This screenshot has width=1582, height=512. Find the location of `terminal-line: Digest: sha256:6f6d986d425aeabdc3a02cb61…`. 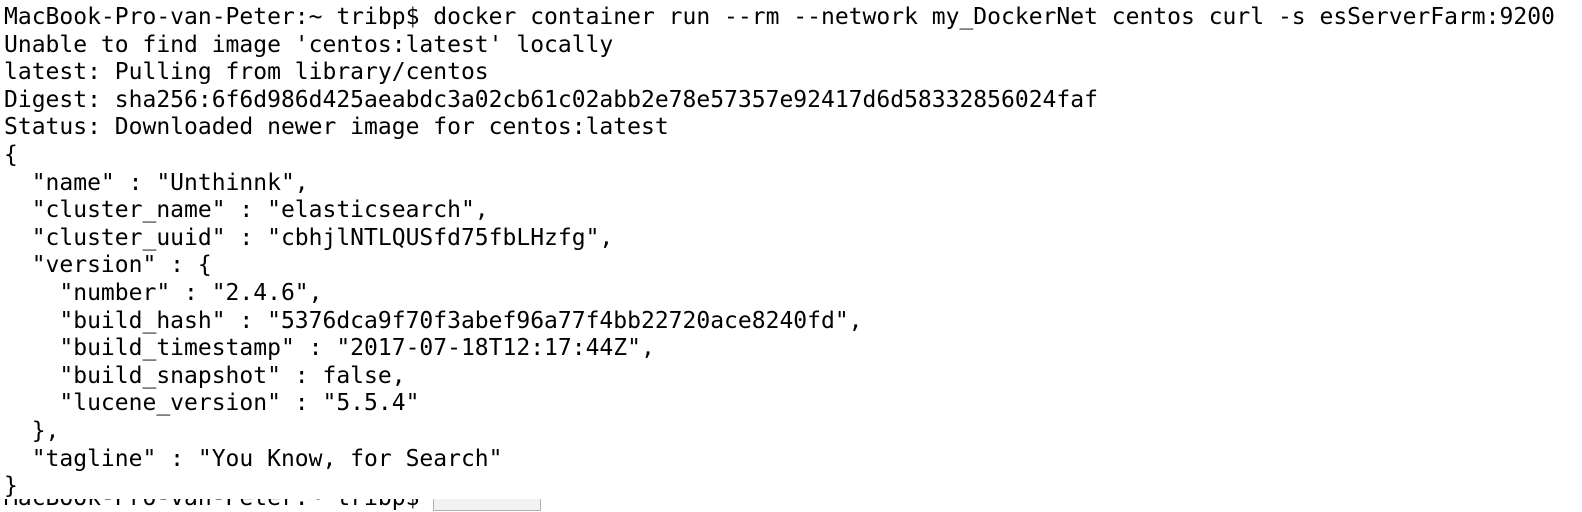

terminal-line: Digest: sha256:6f6d986d425aeabdc3a02cb61… is located at coordinates (551, 99).